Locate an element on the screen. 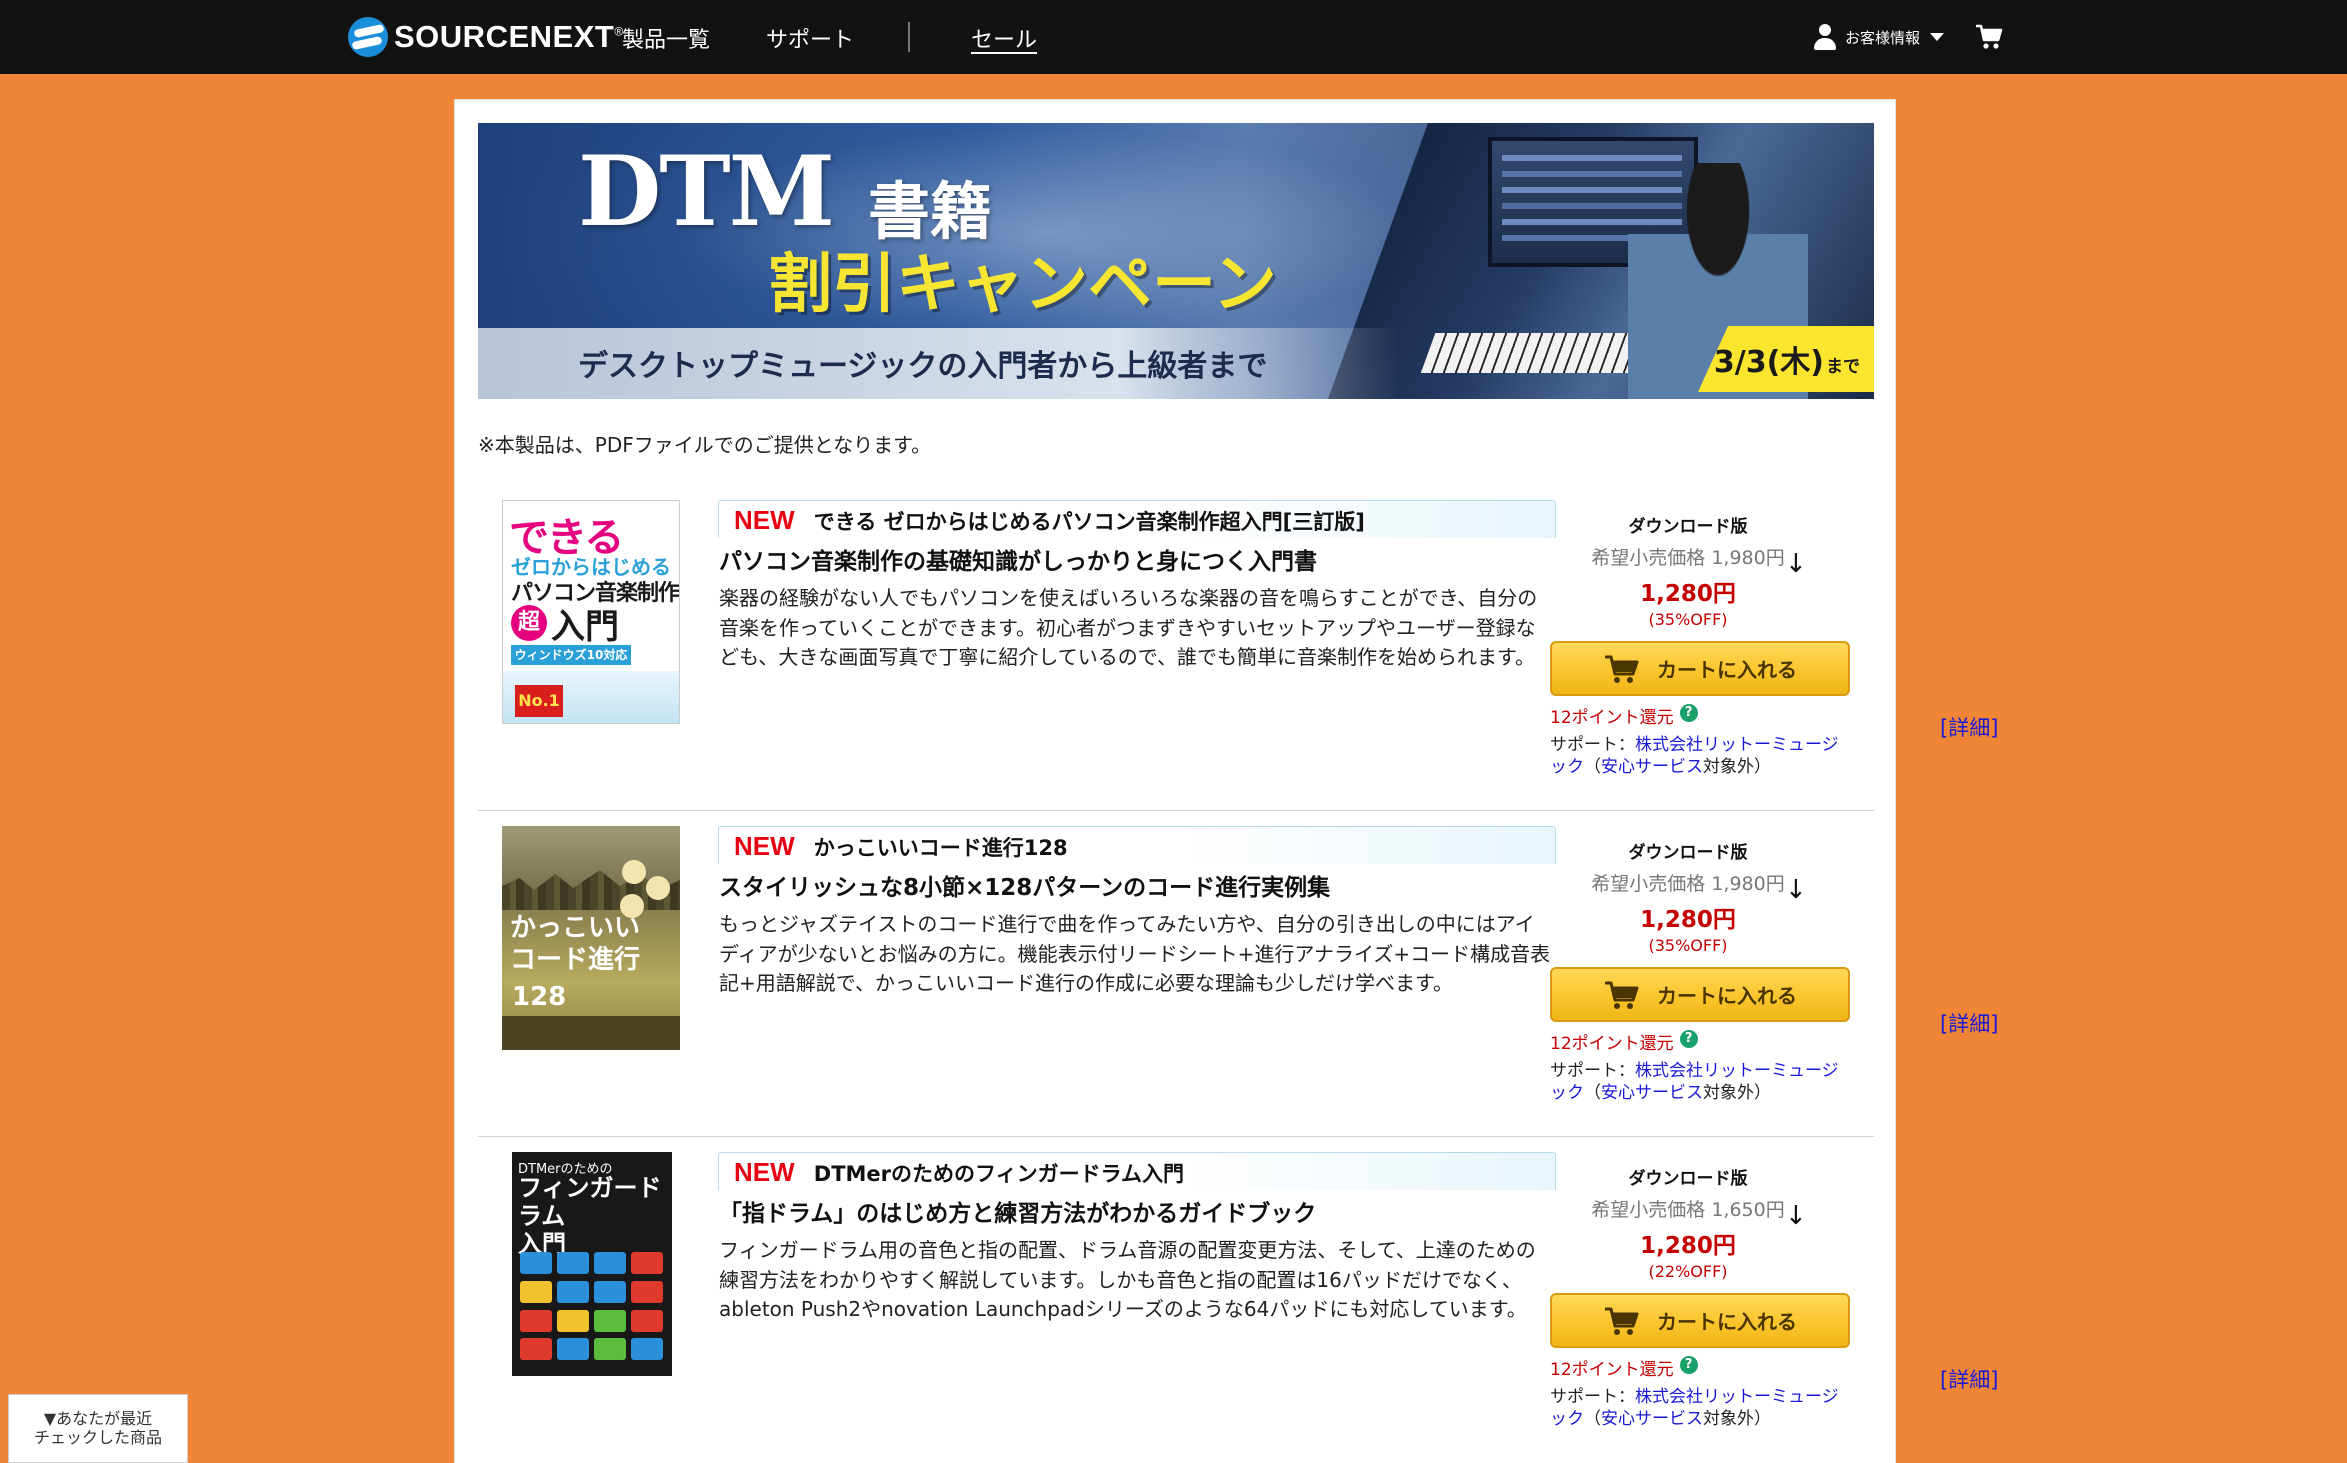 This screenshot has height=1463, width=2347. nav-support: サポート is located at coordinates (810, 38).